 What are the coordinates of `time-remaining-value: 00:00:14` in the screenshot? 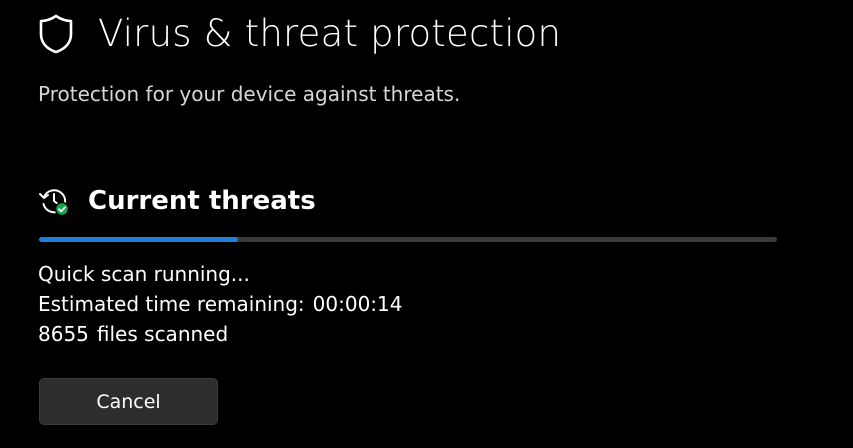 It's located at (357, 304).